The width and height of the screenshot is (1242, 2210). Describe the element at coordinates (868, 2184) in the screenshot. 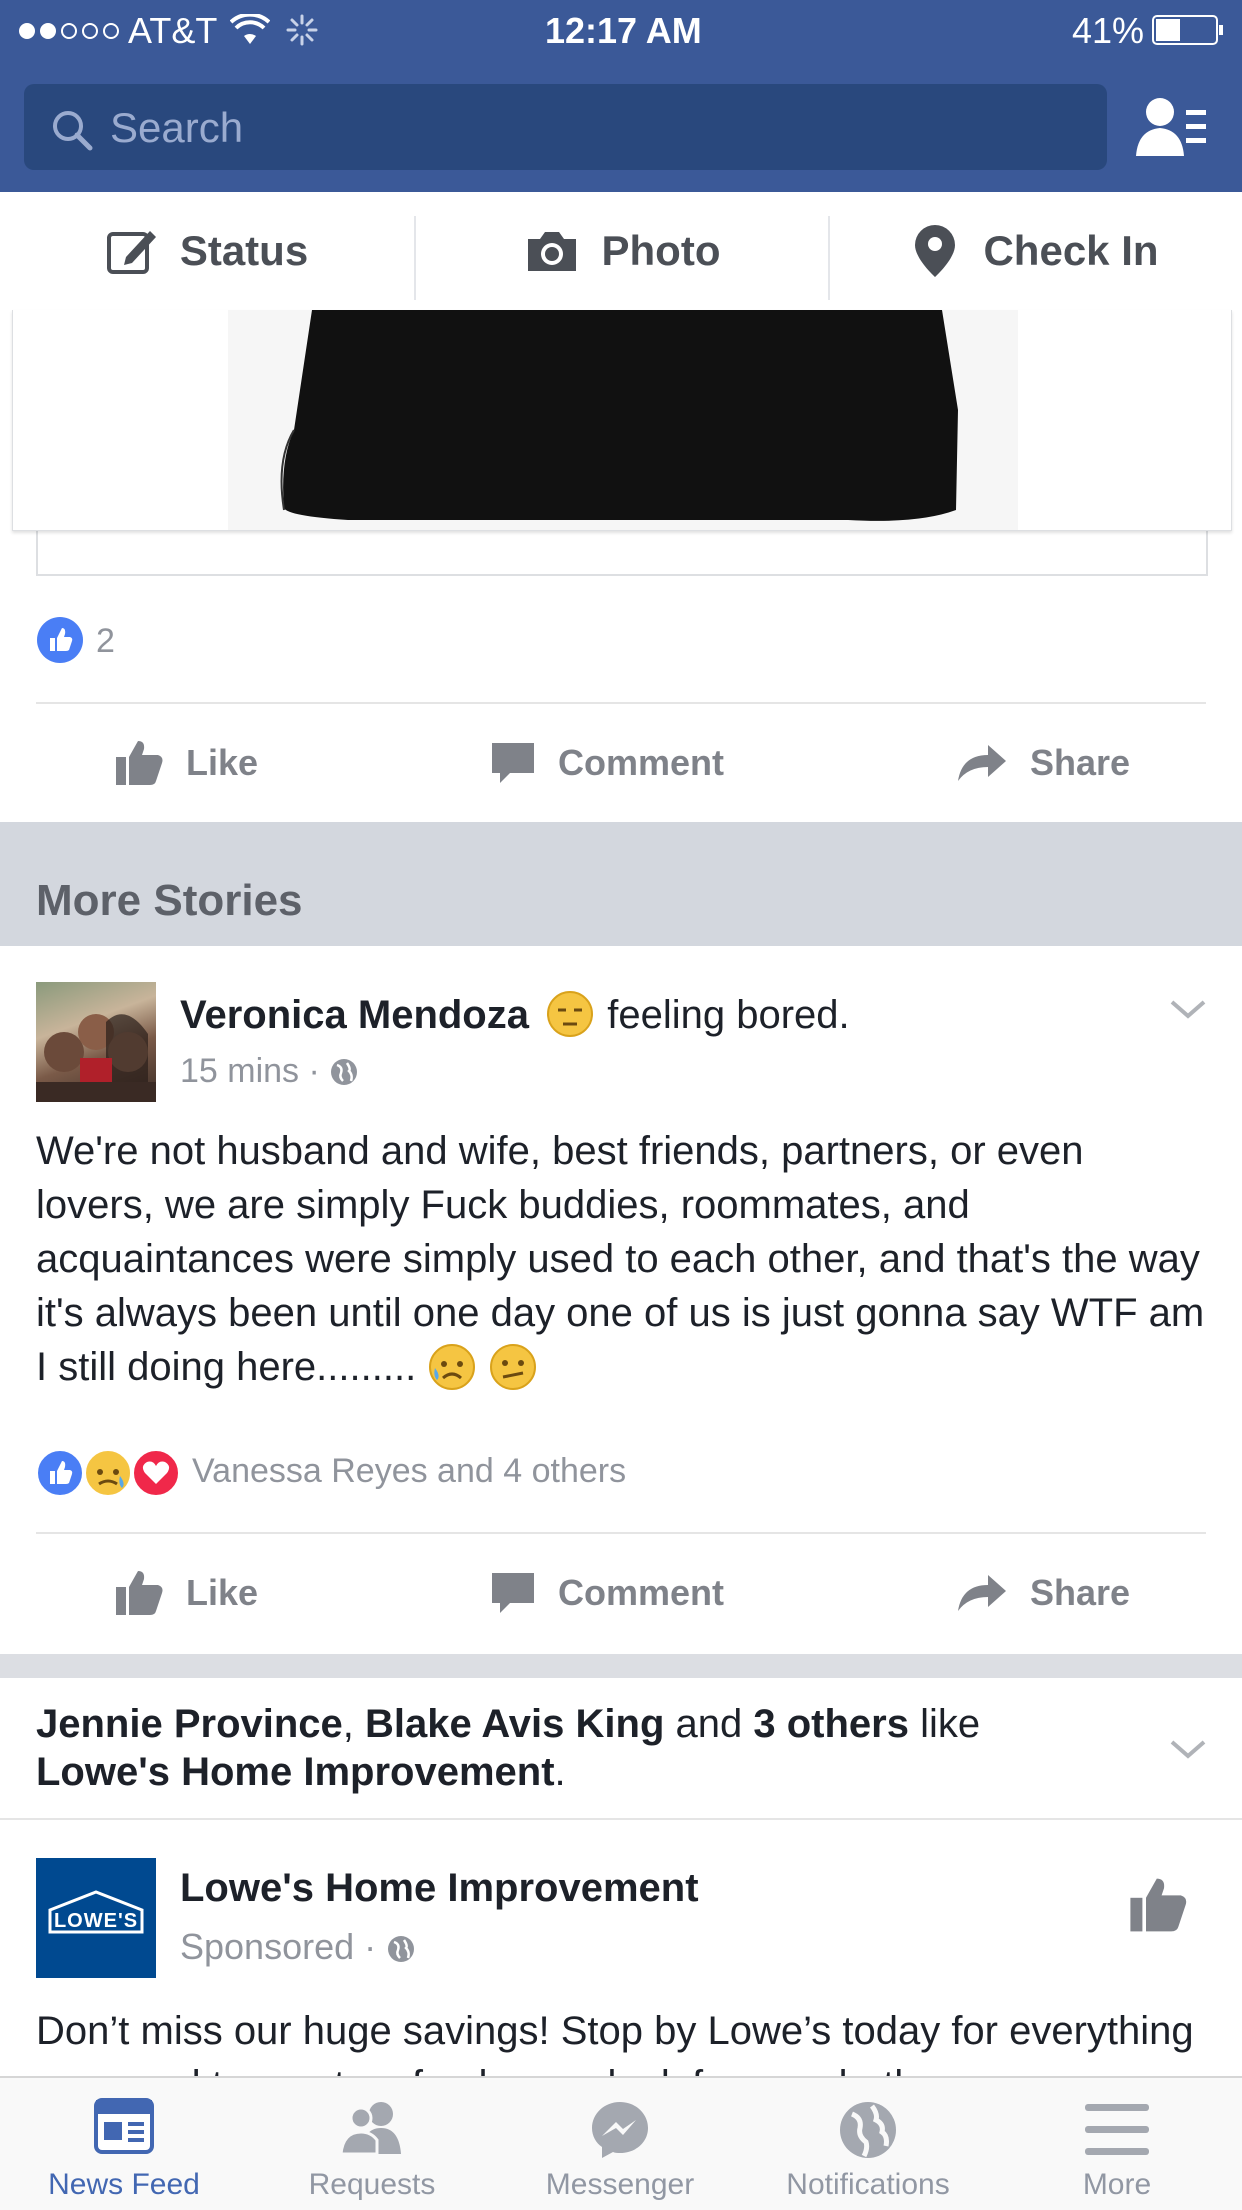

I see `tab-label: Notifications` at that location.